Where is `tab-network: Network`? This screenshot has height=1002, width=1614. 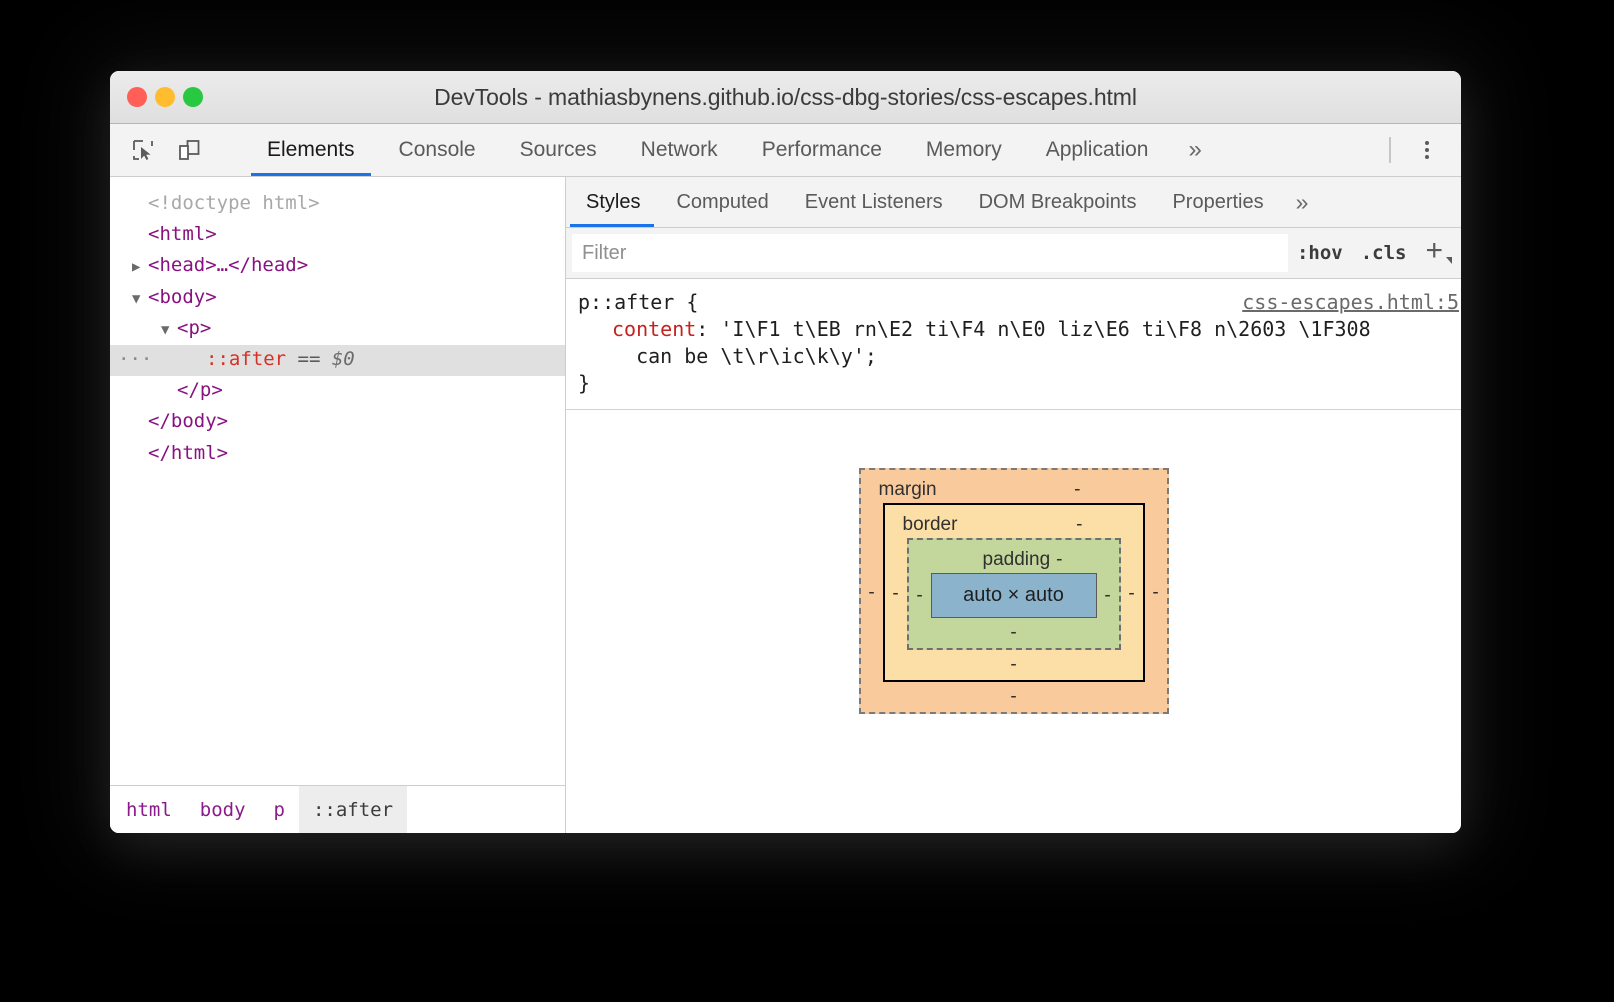
tab-network: Network is located at coordinates (679, 150).